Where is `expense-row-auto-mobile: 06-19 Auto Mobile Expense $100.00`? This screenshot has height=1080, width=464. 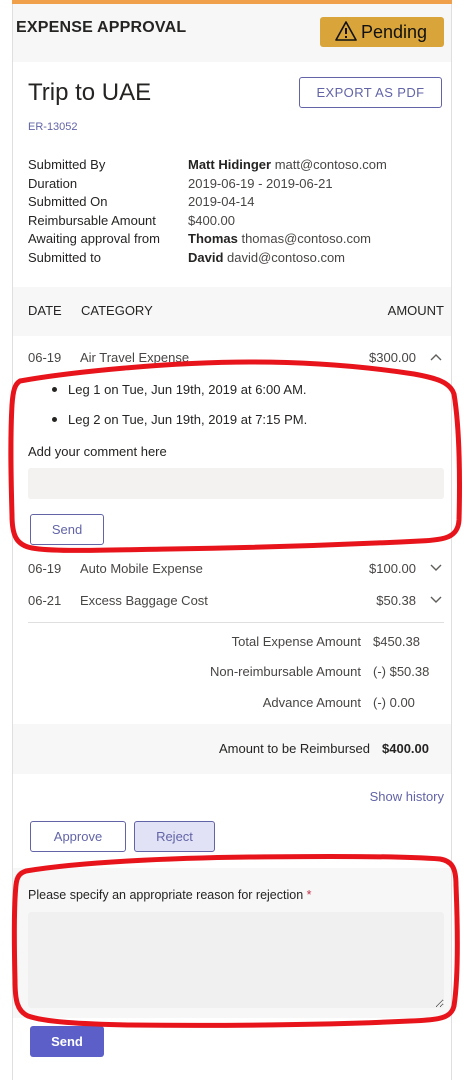
expense-row-auto-mobile: 06-19 Auto Mobile Expense $100.00 is located at coordinates (236, 571).